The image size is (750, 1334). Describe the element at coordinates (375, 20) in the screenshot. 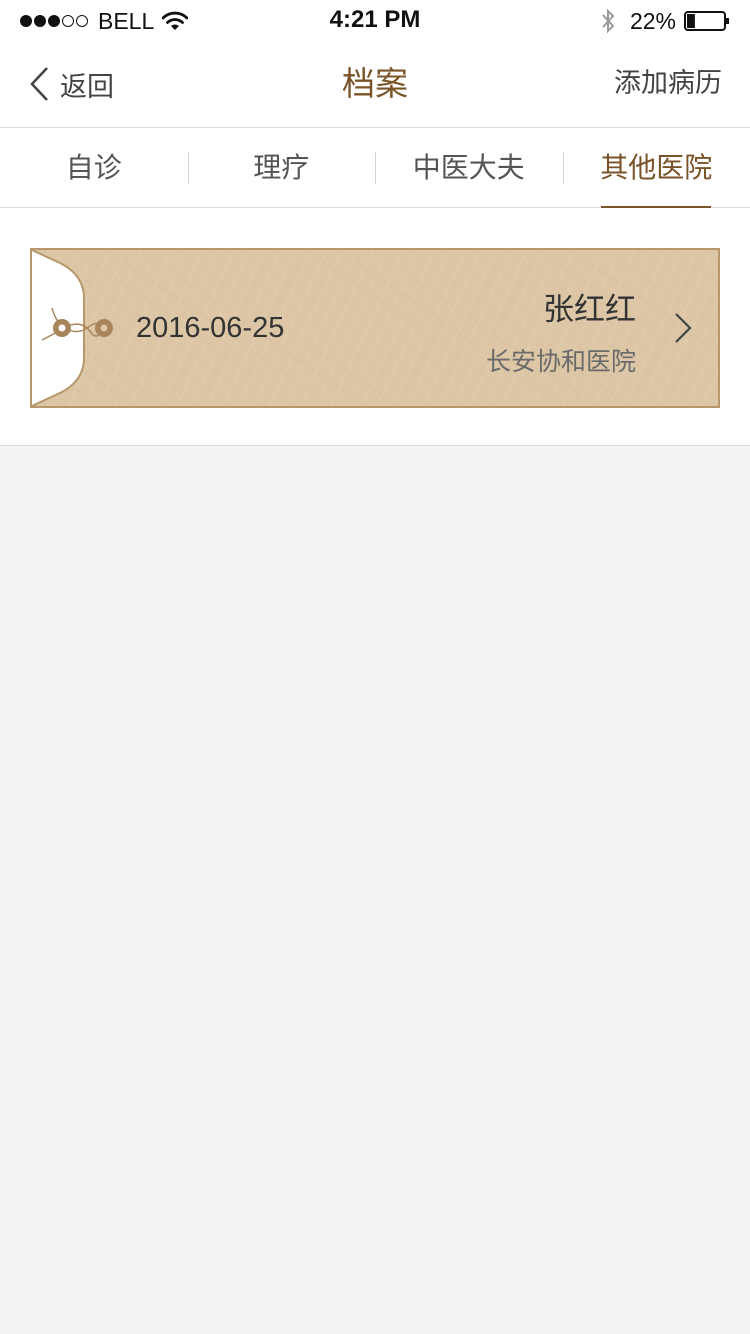

I see `status-bar: BELL 4:21 PM 22%` at that location.